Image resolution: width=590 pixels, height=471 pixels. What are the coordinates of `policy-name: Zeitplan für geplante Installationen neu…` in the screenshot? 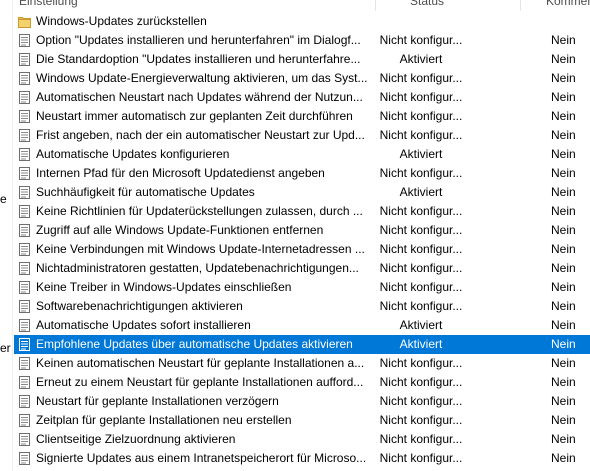 It's located at (164, 420).